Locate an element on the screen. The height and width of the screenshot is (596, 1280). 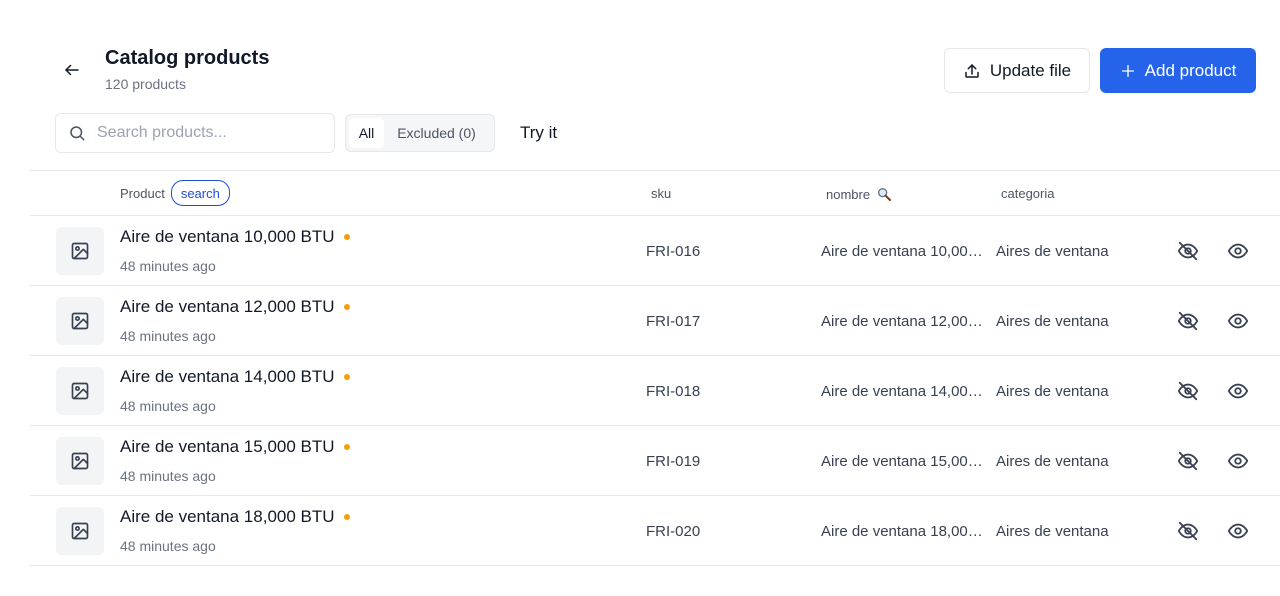
column-header-nombre-label: nombre is located at coordinates (848, 194).